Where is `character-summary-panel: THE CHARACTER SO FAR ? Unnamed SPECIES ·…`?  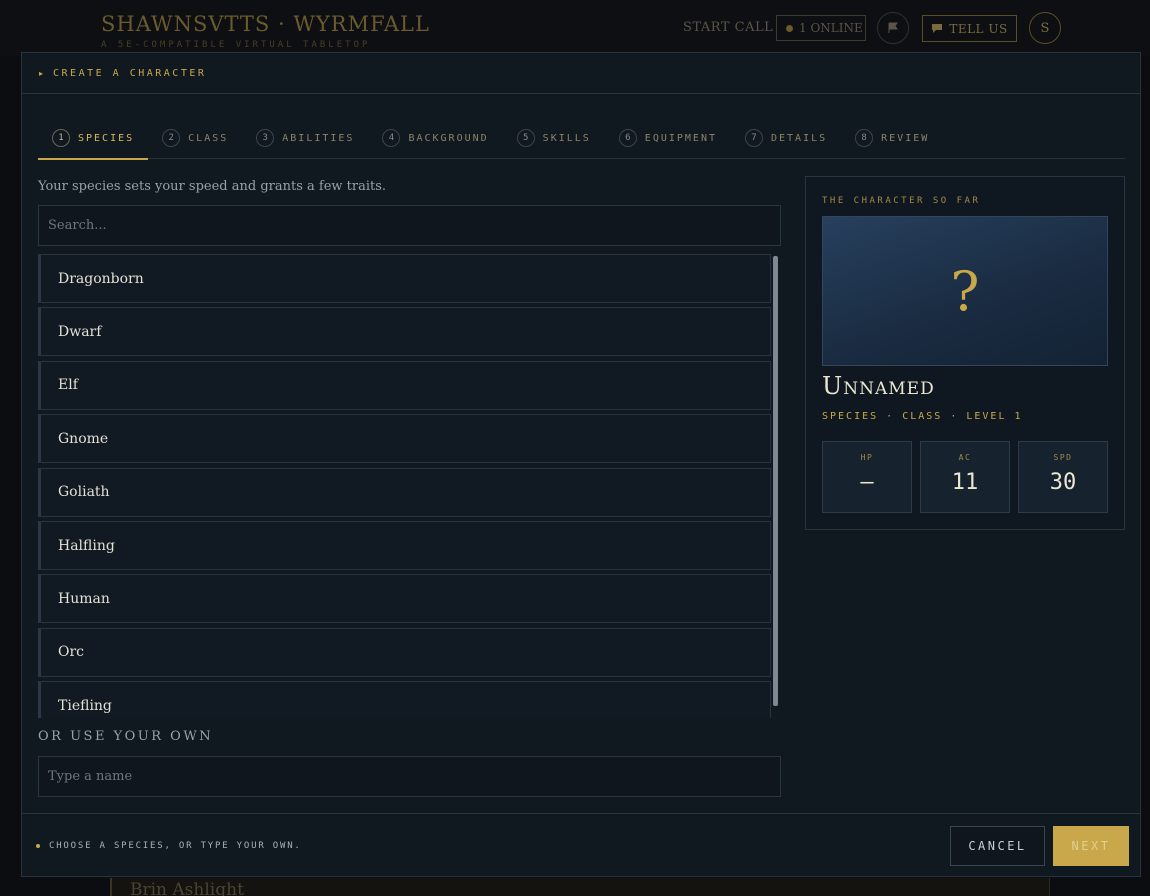 character-summary-panel: THE CHARACTER SO FAR ? Unnamed SPECIES ·… is located at coordinates (965, 353).